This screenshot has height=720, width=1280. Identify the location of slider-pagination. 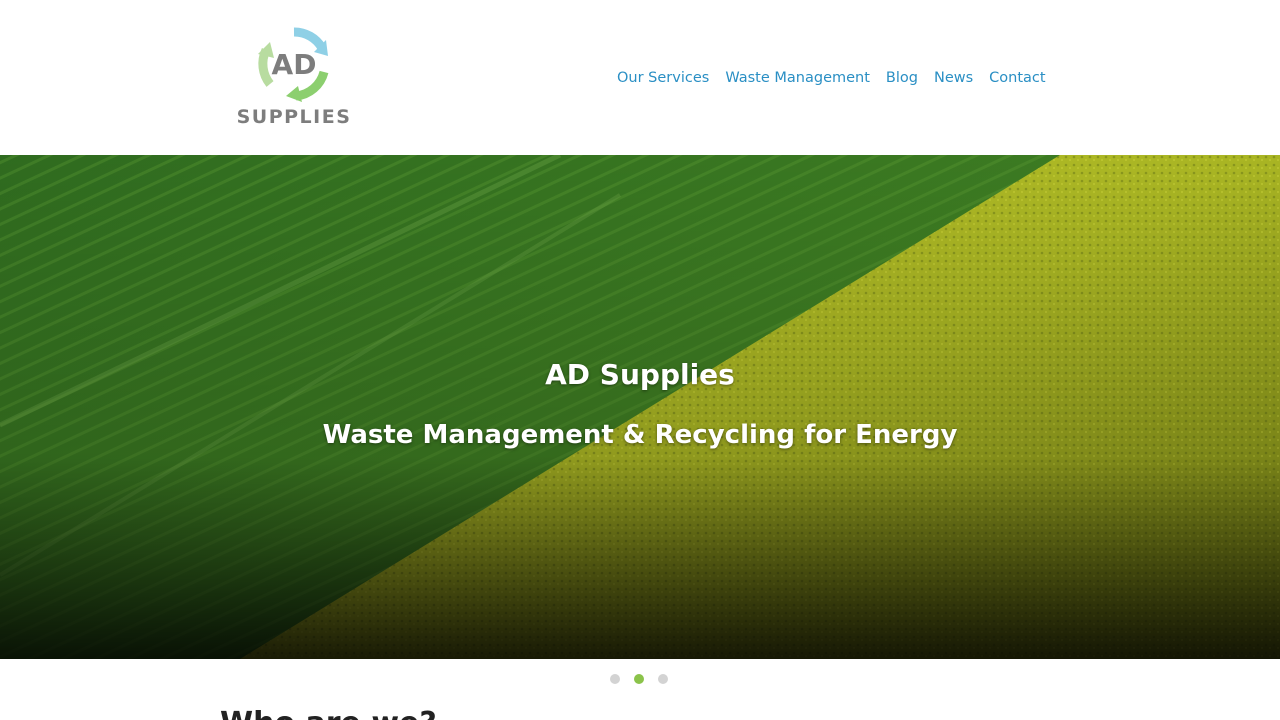
(639, 679).